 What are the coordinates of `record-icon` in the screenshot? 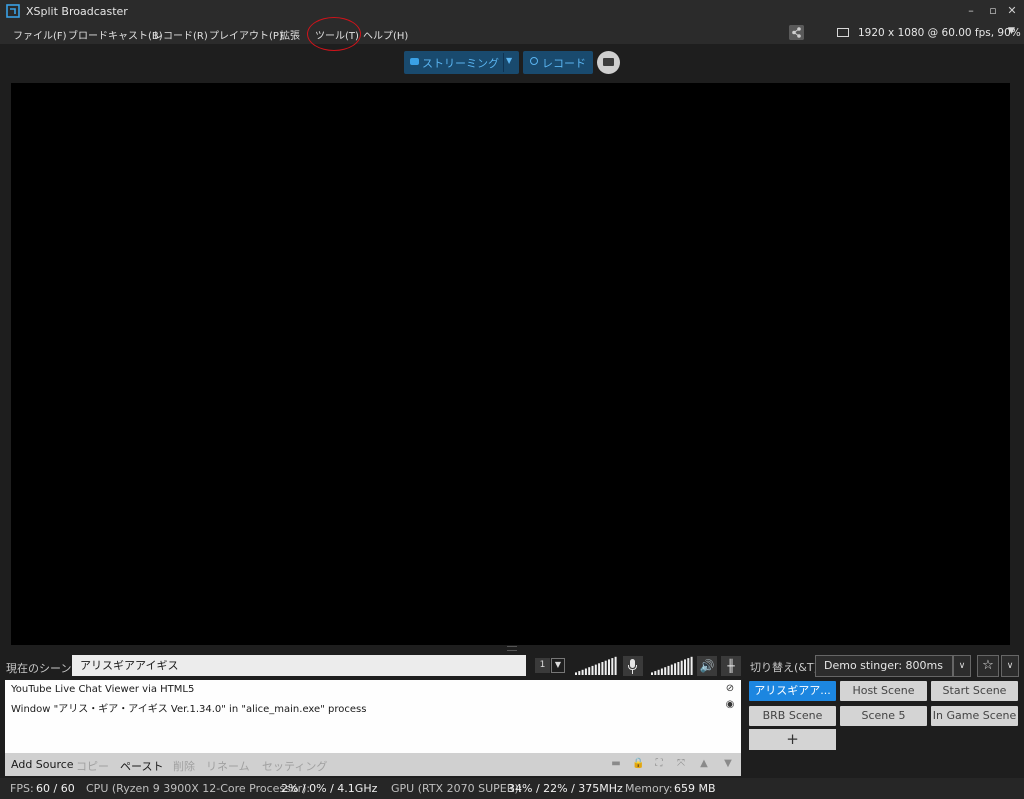 It's located at (534, 61).